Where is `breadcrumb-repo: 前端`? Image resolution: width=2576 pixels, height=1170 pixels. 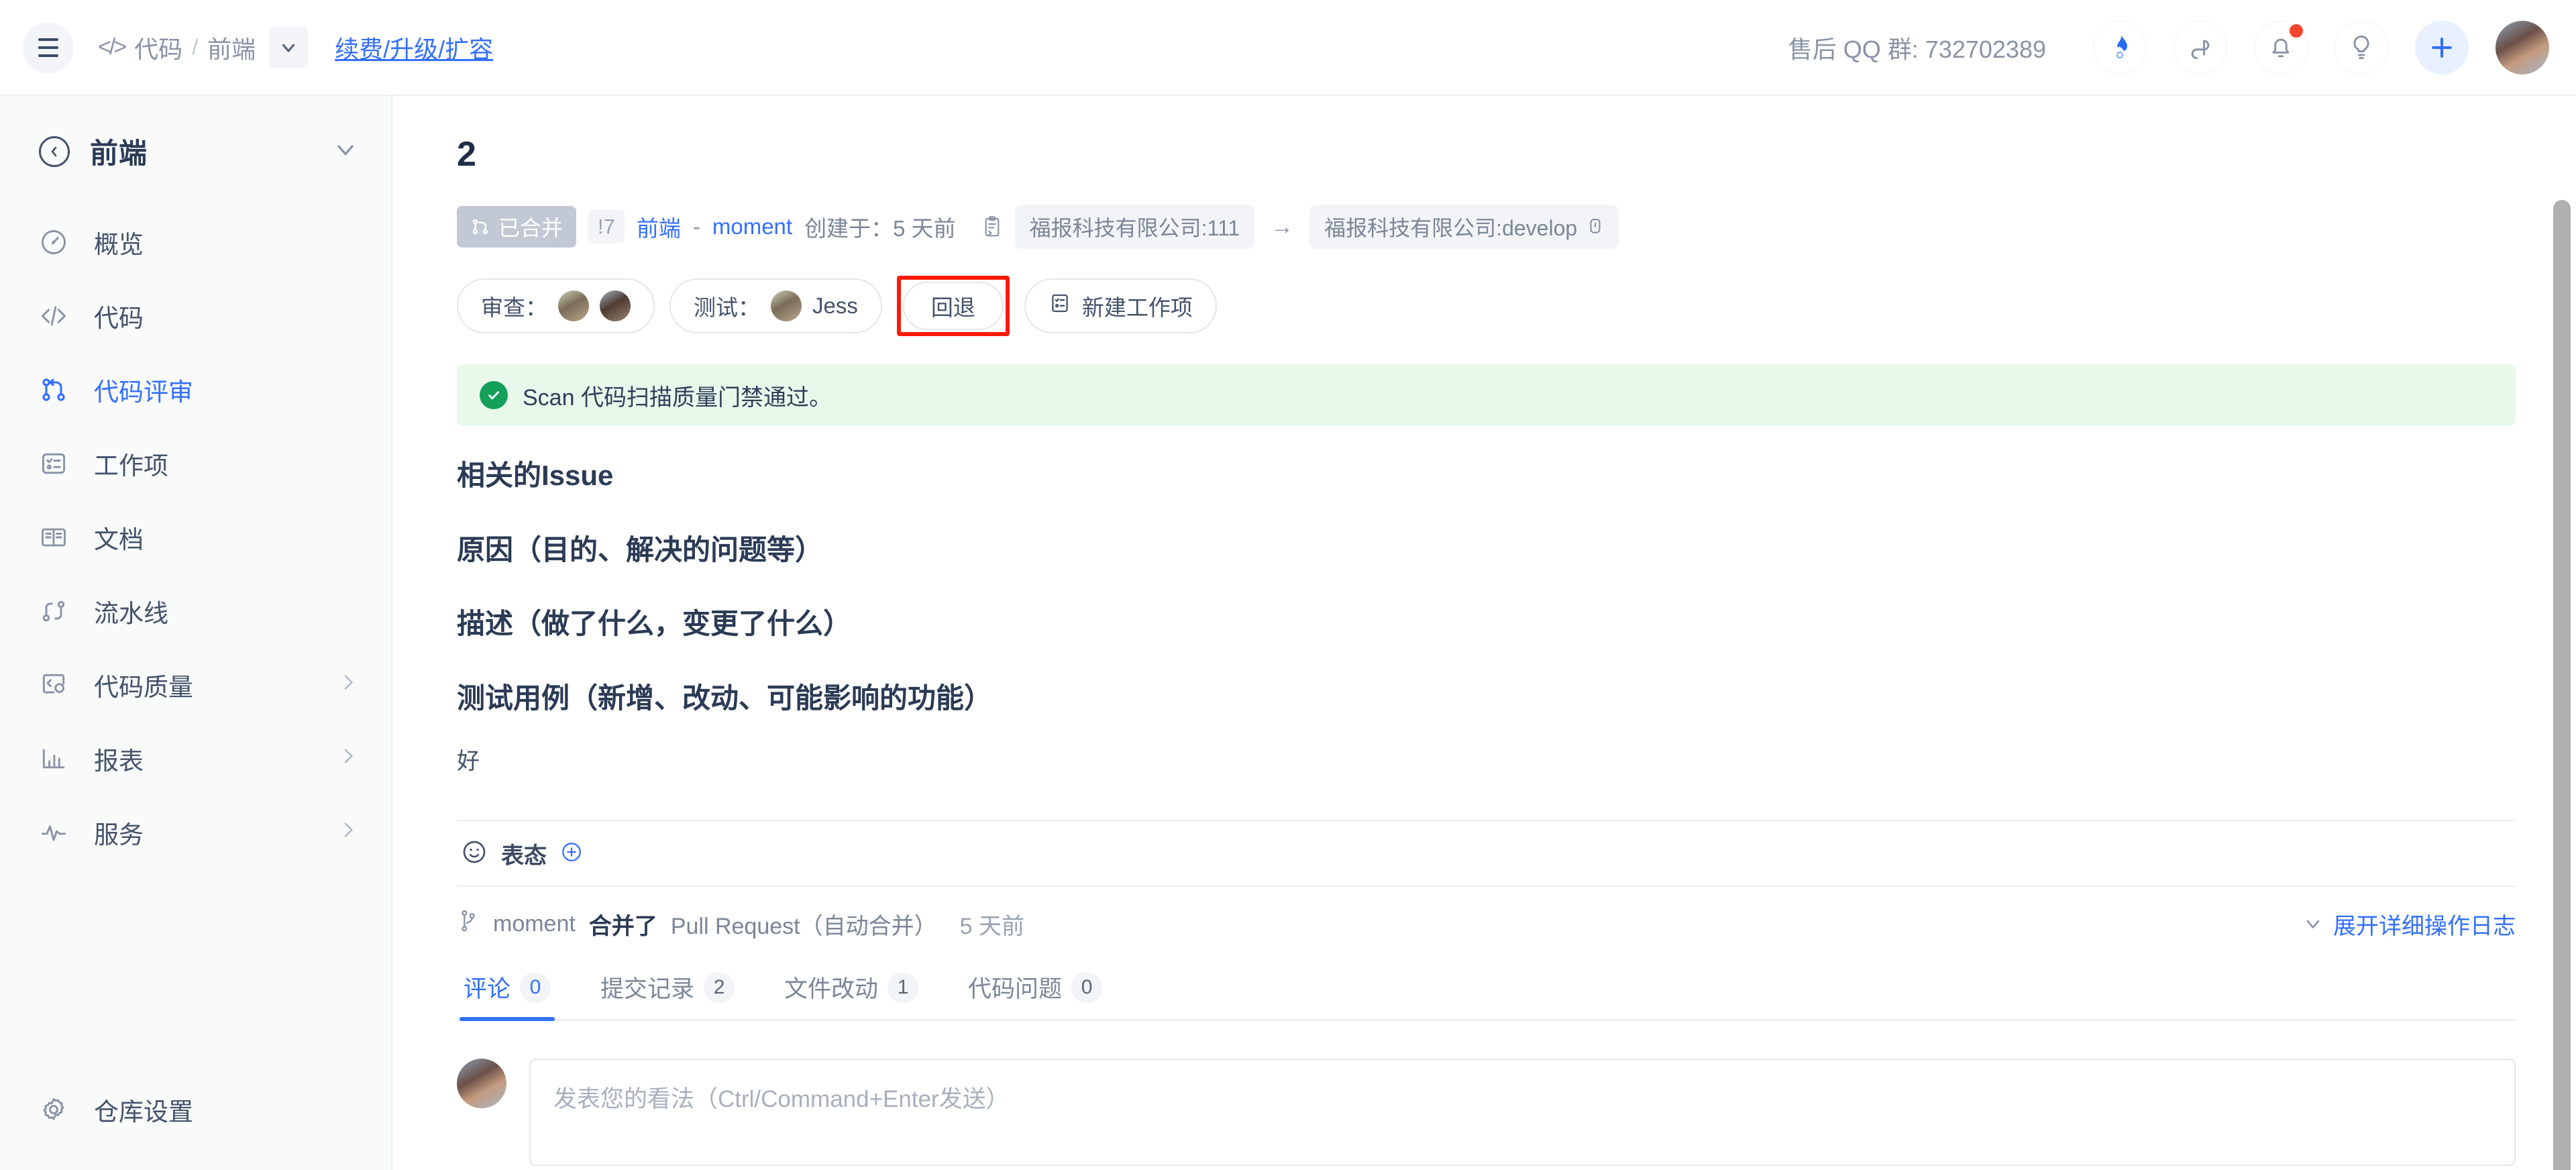 breadcrumb-repo: 前端 is located at coordinates (231, 47).